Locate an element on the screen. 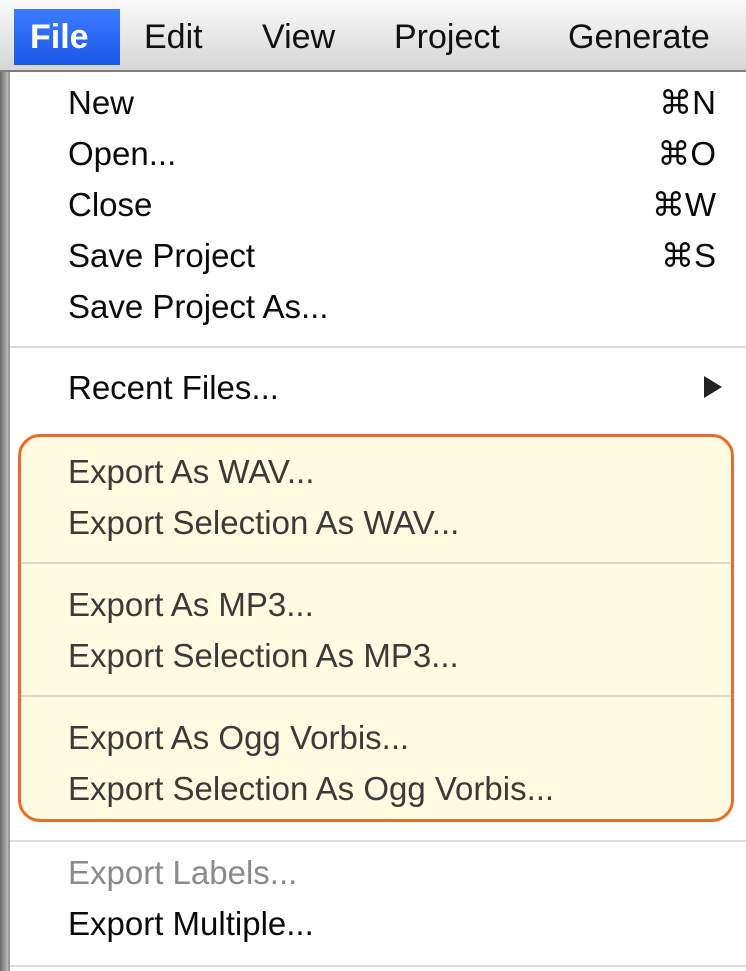 This screenshot has height=971, width=746. submenu-arrow-icon is located at coordinates (713, 387).